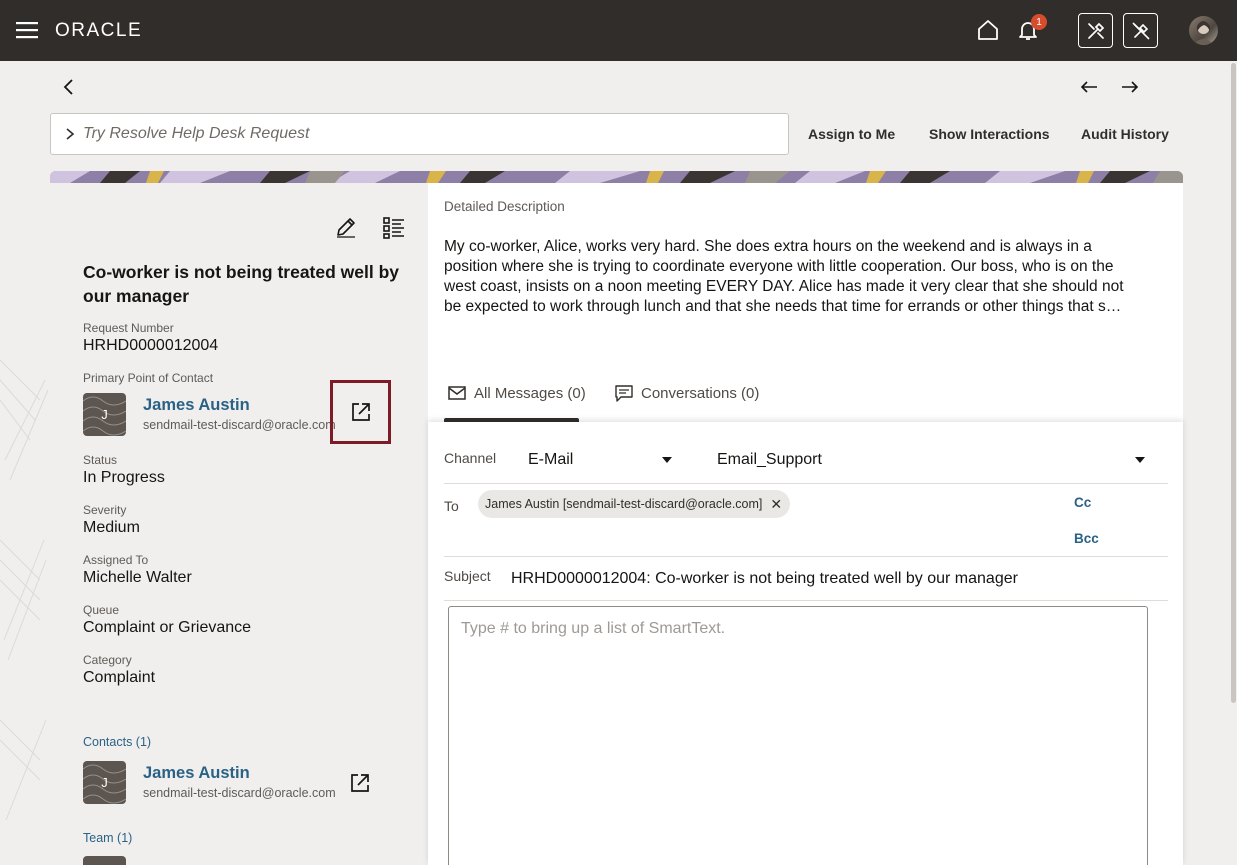 This screenshot has width=1237, height=865. What do you see at coordinates (394, 227) in the screenshot?
I see `details-list-icon` at bounding box center [394, 227].